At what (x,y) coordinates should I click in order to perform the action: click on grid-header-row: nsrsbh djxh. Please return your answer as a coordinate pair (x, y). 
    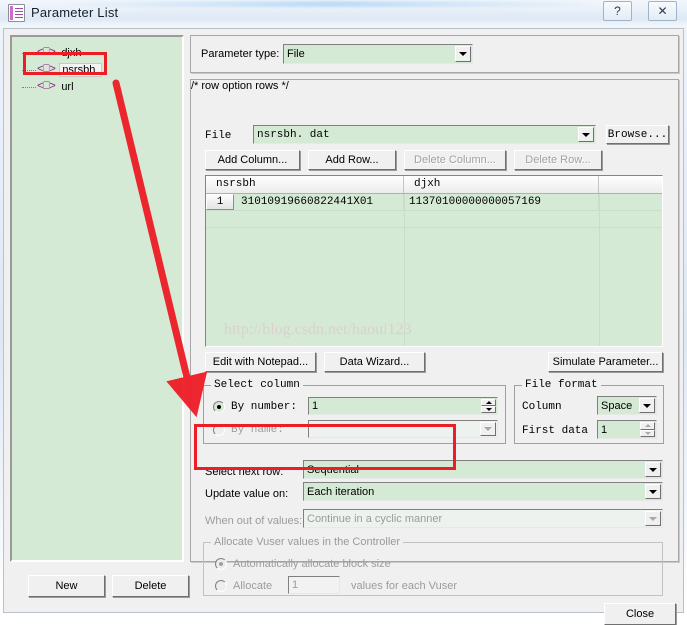
    Looking at the image, I should click on (434, 185).